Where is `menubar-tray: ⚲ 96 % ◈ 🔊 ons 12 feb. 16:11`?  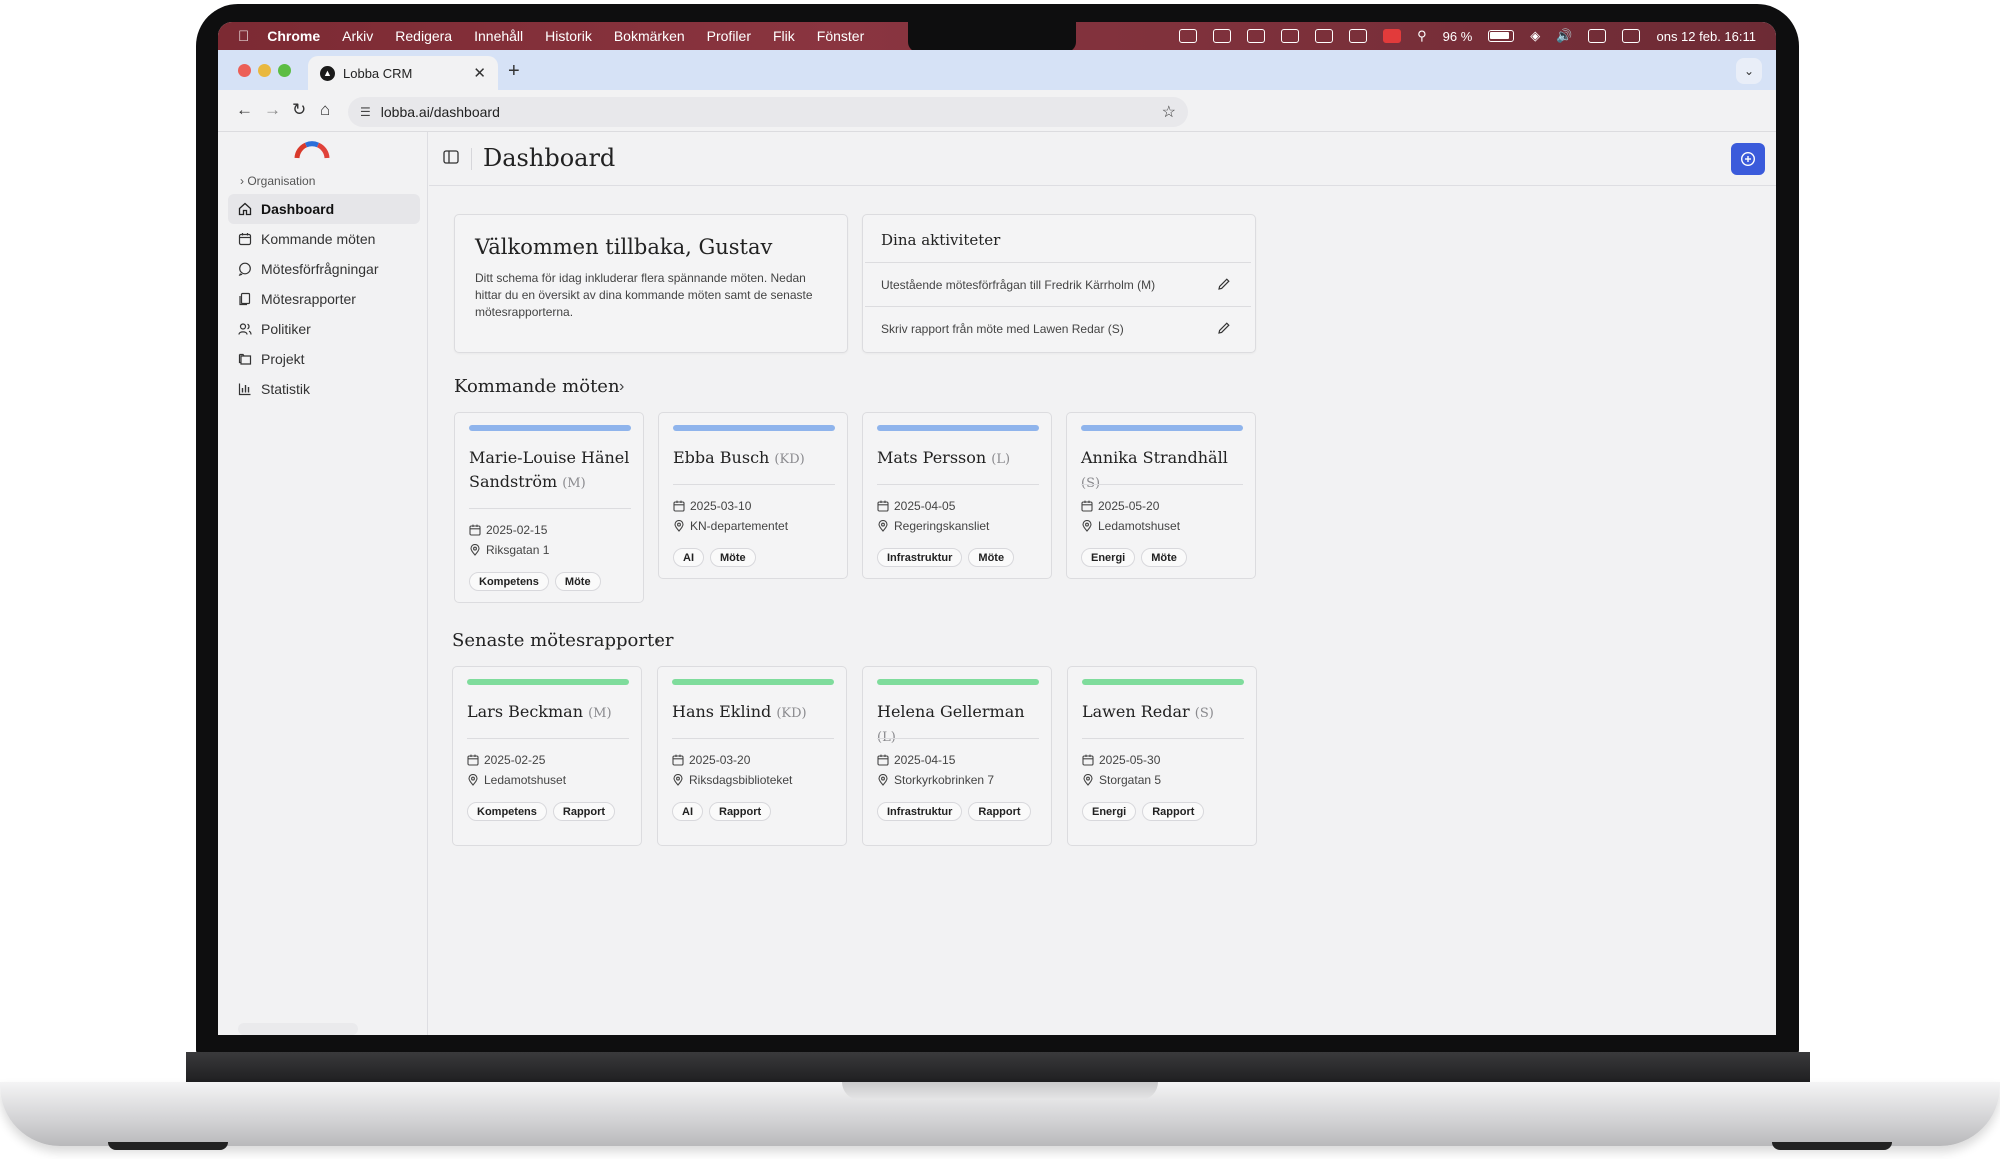 menubar-tray: ⚲ 96 % ◈ 🔊 ons 12 feb. 16:11 is located at coordinates (1467, 36).